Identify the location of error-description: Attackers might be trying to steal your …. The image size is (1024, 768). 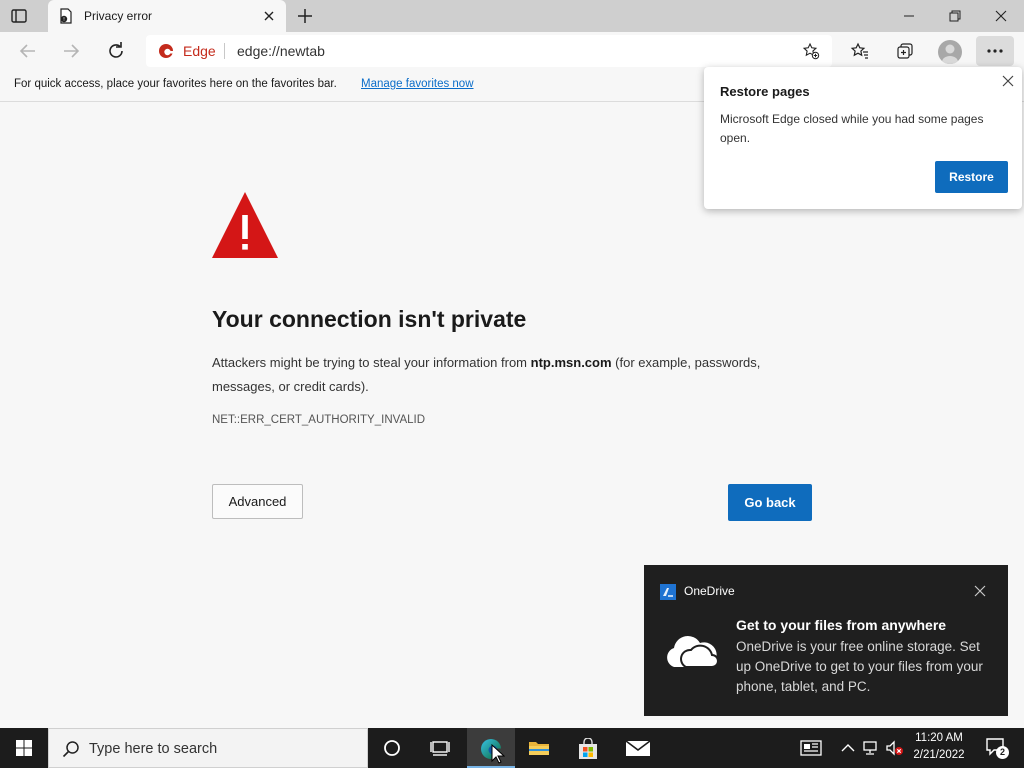
(512, 375).